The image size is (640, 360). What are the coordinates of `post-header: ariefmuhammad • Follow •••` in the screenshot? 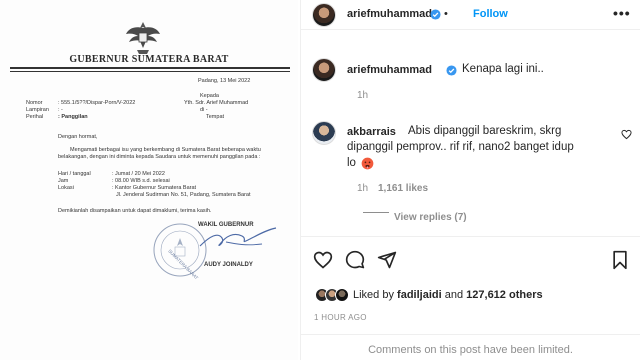 It's located at (470, 15).